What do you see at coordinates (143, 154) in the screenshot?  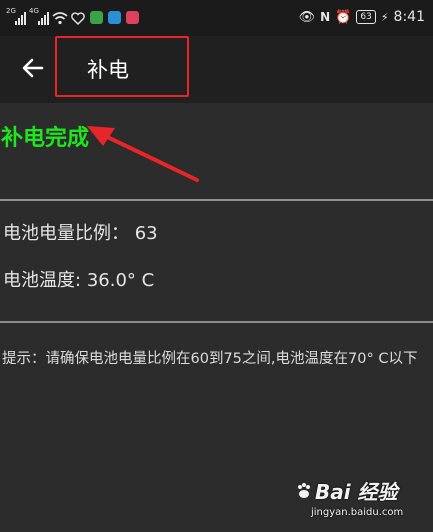 I see `annotation-arrow` at bounding box center [143, 154].